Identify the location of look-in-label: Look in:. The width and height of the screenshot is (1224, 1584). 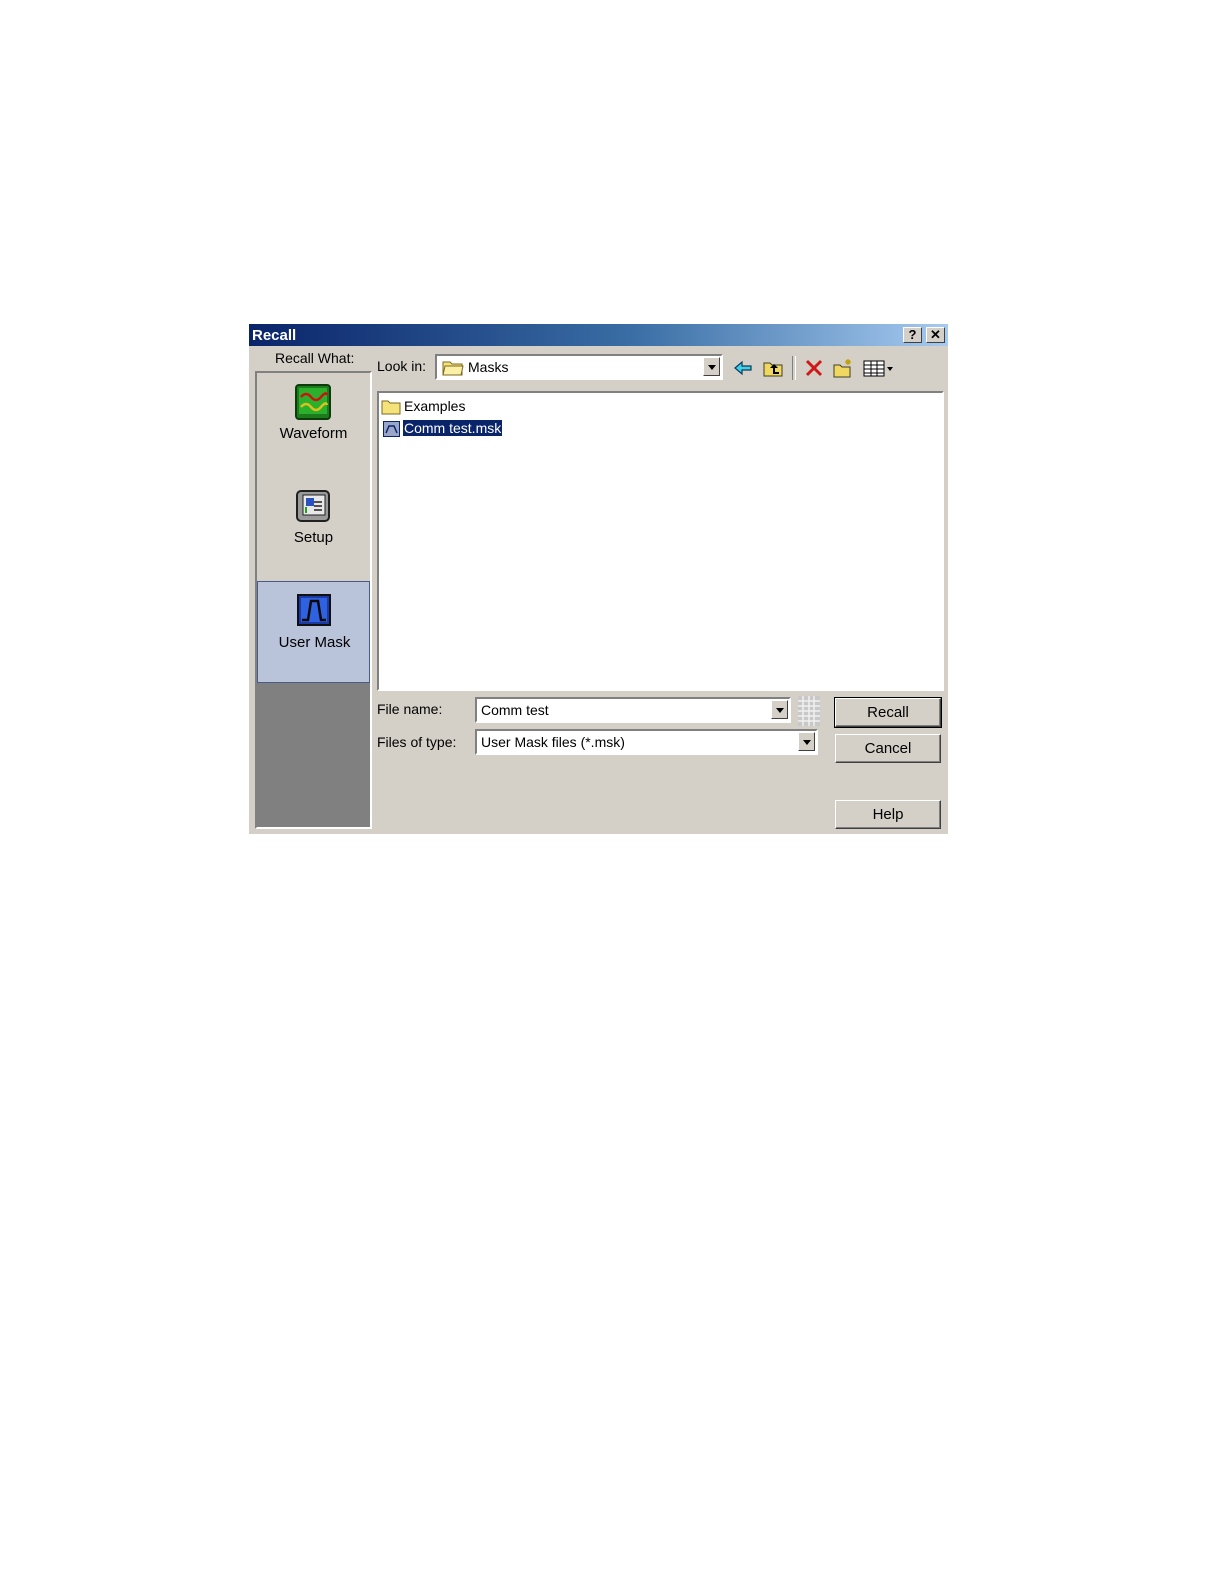
(402, 366).